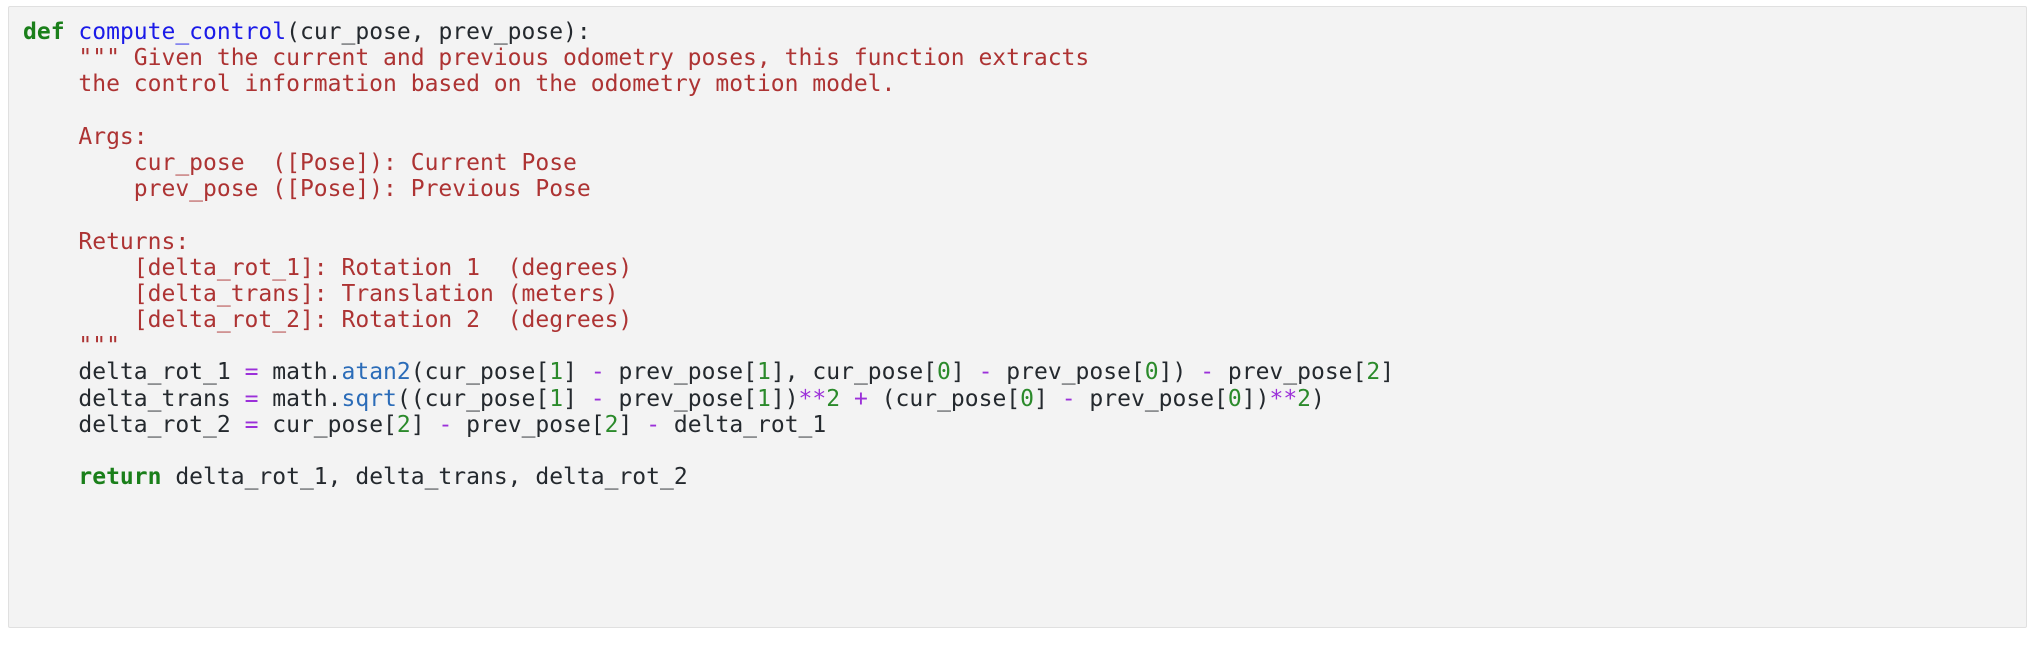 The image size is (2036, 660). Describe the element at coordinates (134, 398) in the screenshot. I see `code-token-text: delta_trans` at that location.